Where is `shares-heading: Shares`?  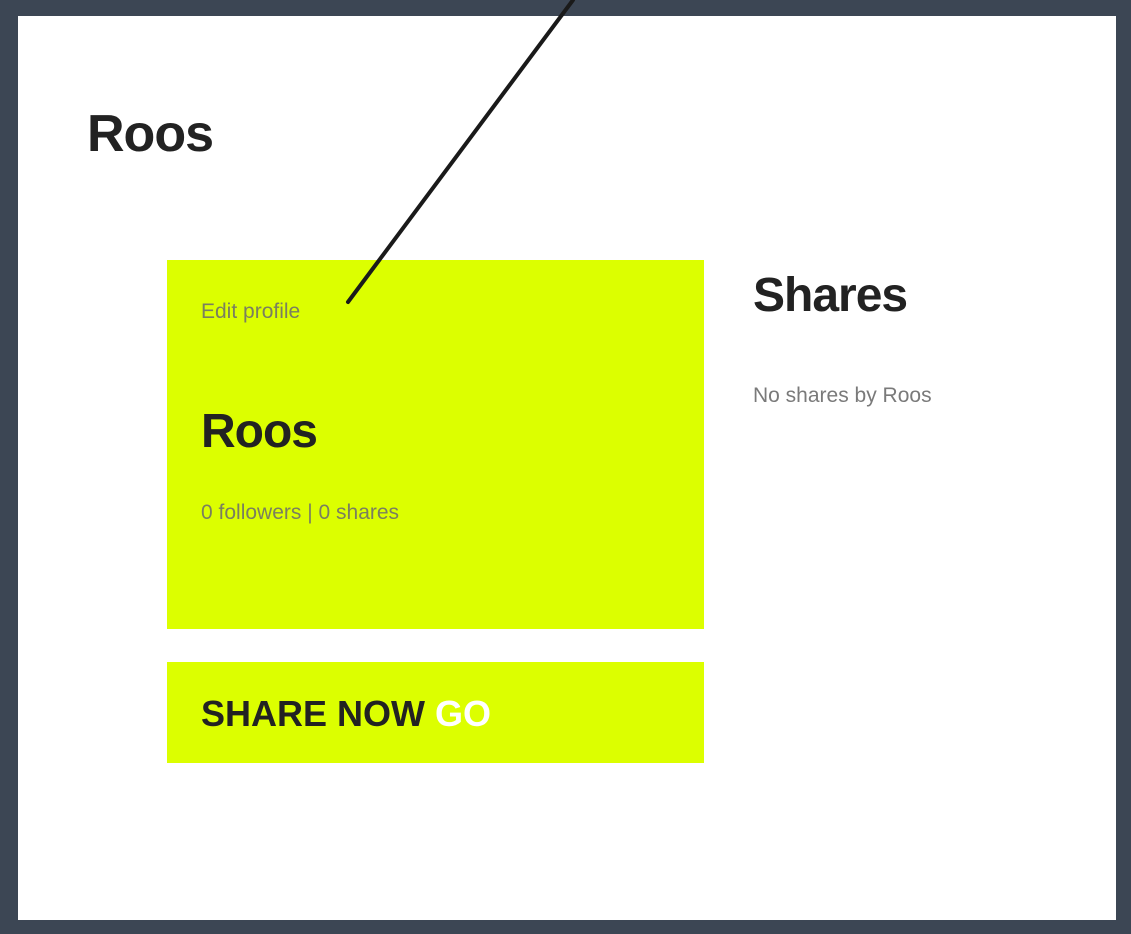
shares-heading: Shares is located at coordinates (830, 295).